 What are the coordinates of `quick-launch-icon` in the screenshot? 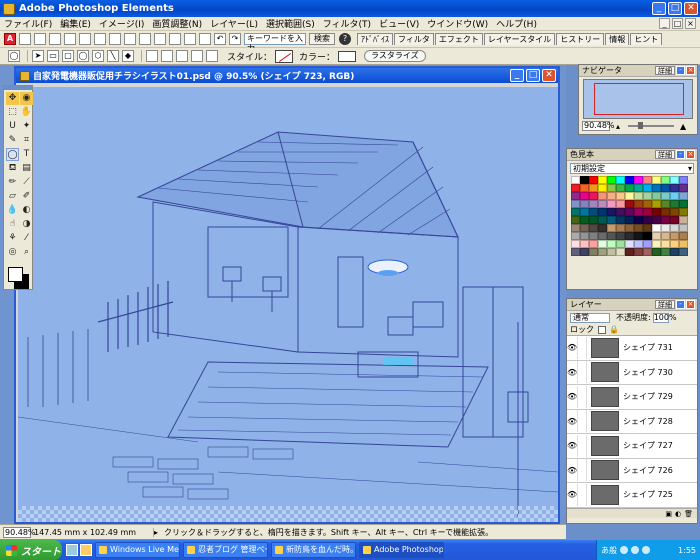 It's located at (86, 550).